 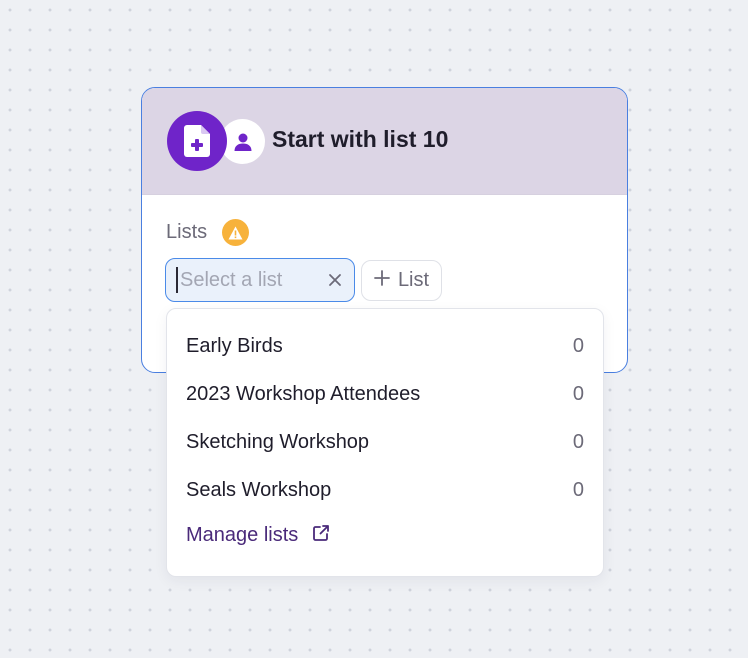 I want to click on list-item-name: Sketching Workshop, so click(x=278, y=442).